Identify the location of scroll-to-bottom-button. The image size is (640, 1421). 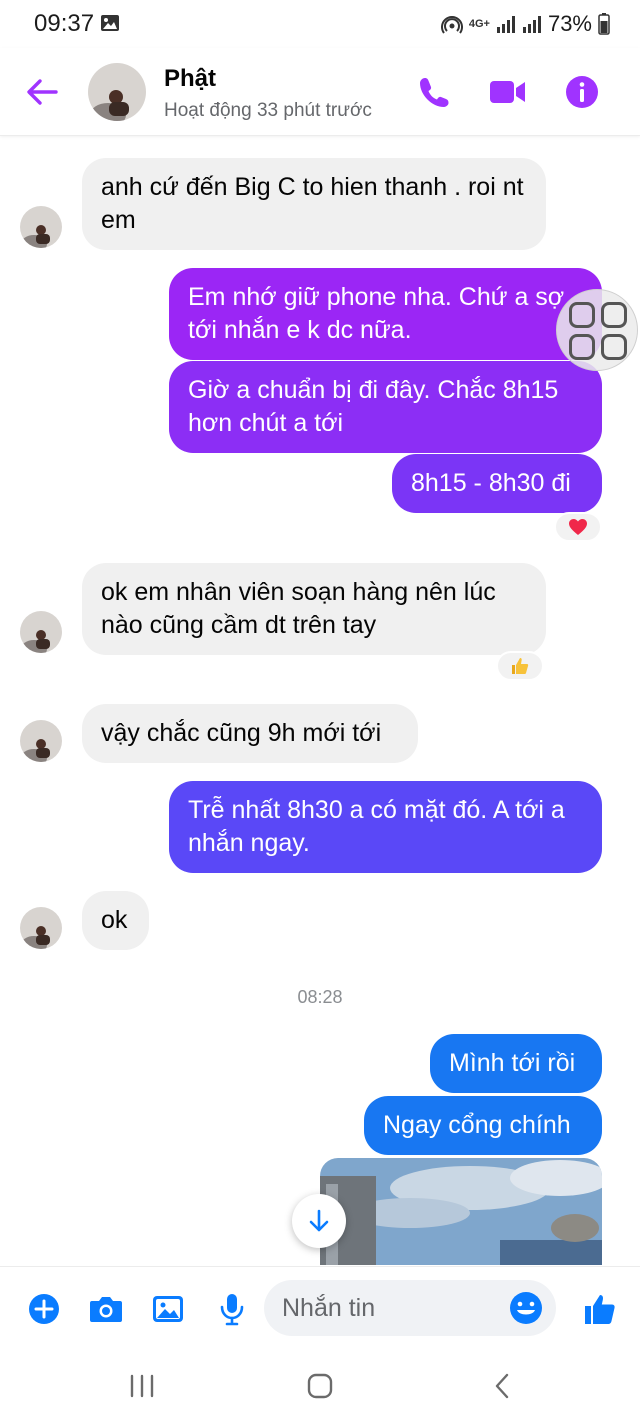
(319, 1221).